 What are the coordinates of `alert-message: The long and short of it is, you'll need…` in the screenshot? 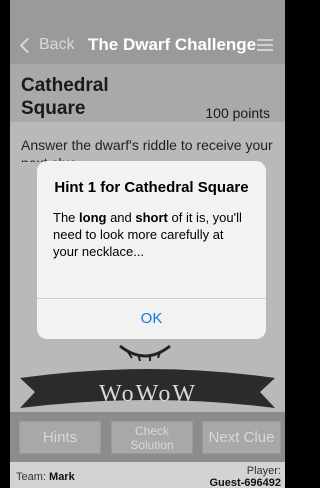 It's located at (151, 228).